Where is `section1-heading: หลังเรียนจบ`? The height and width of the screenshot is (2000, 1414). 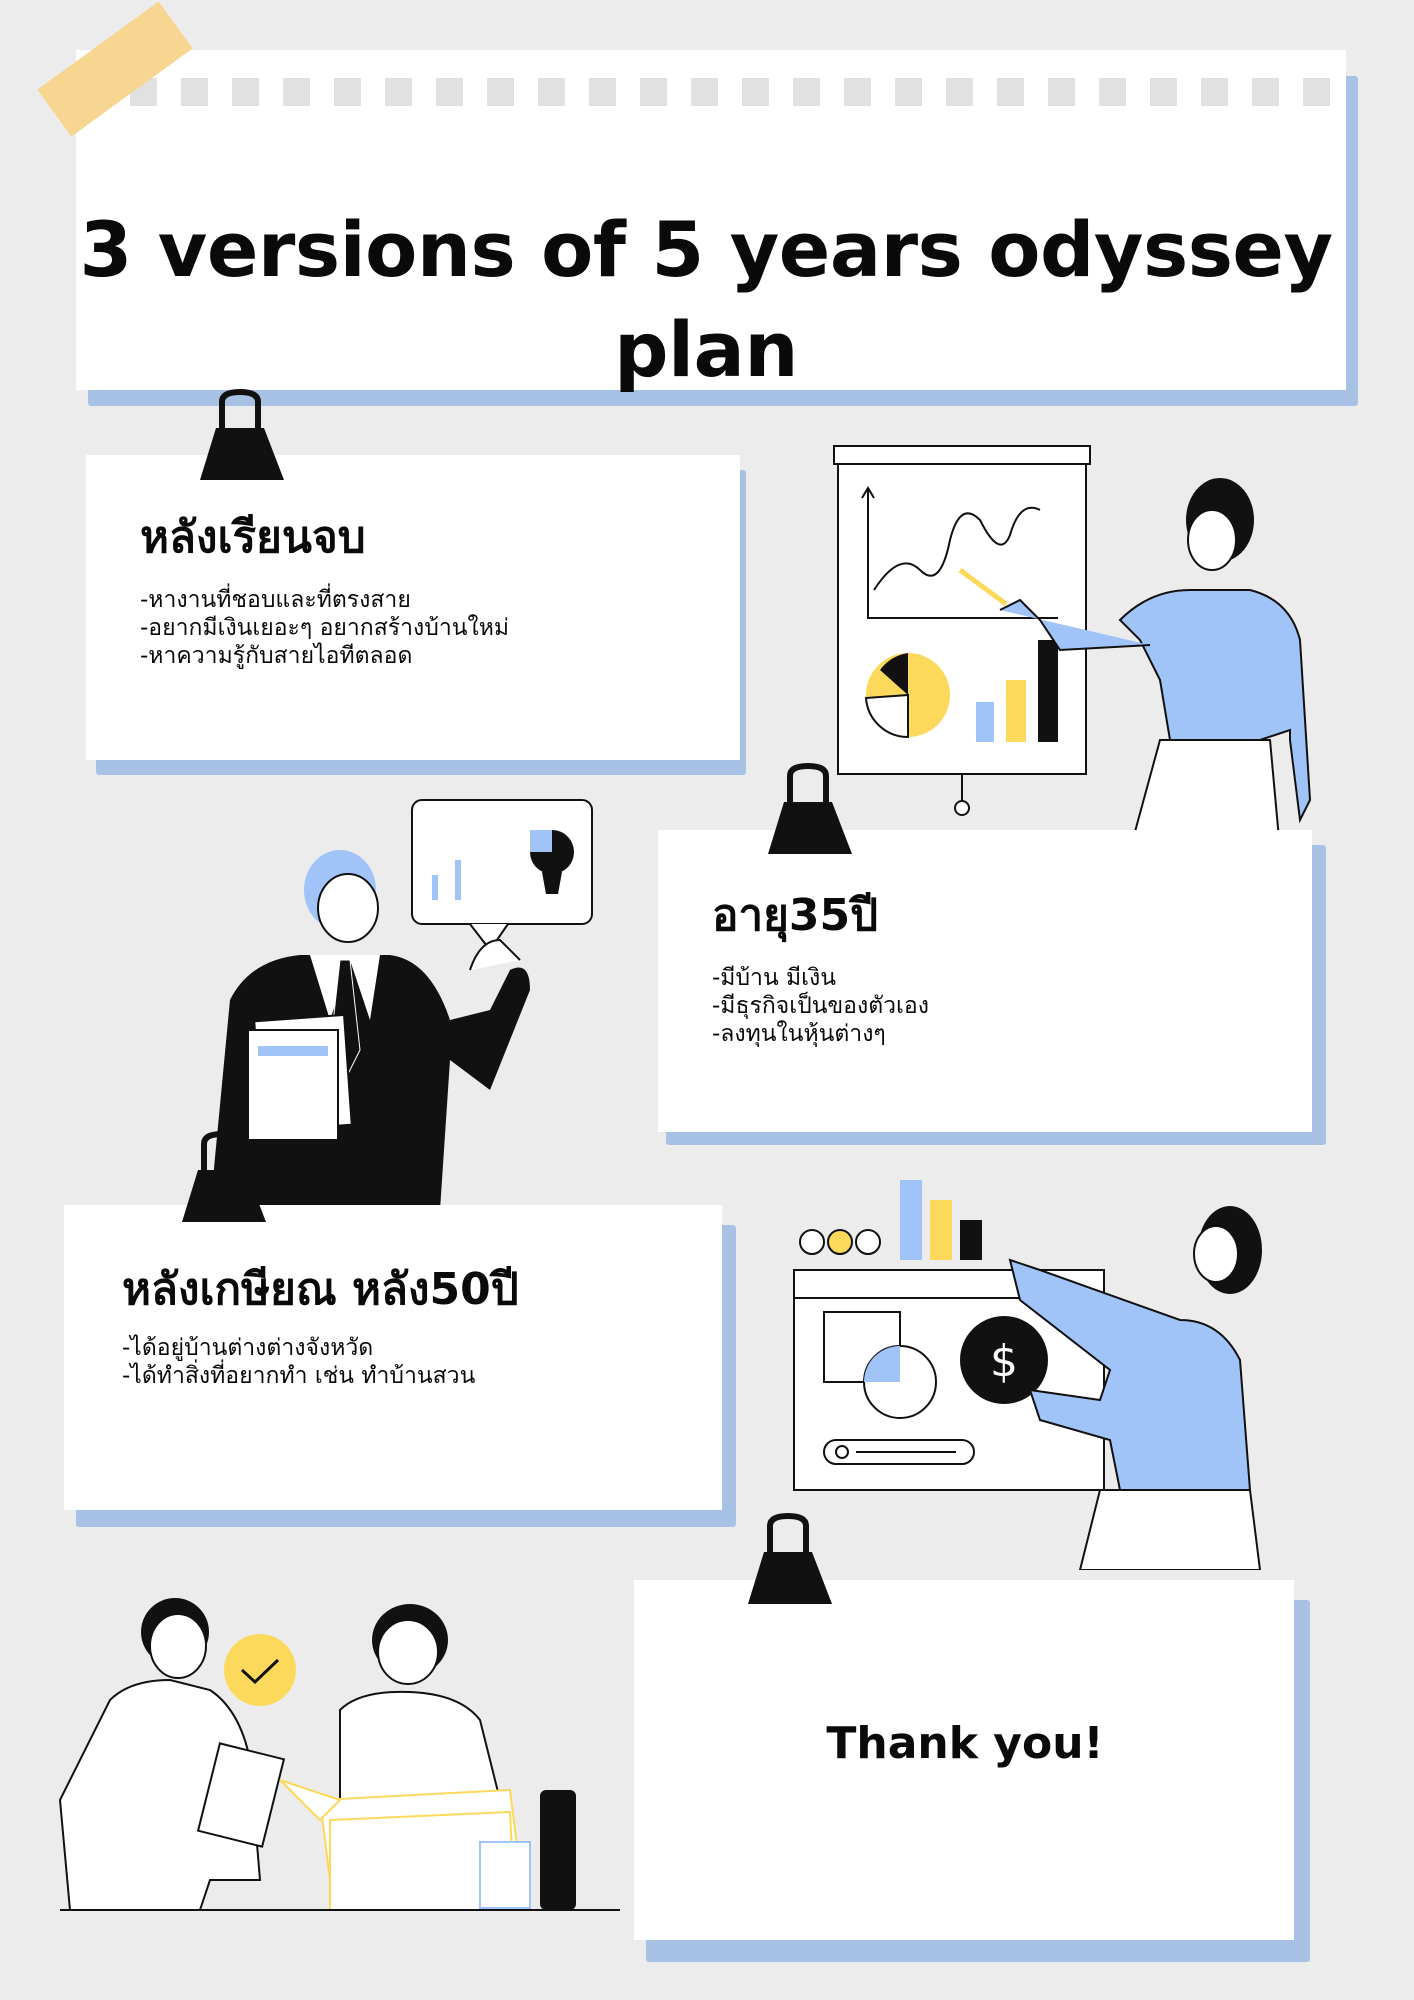
section1-heading: หลังเรียนจบ is located at coordinates (253, 537).